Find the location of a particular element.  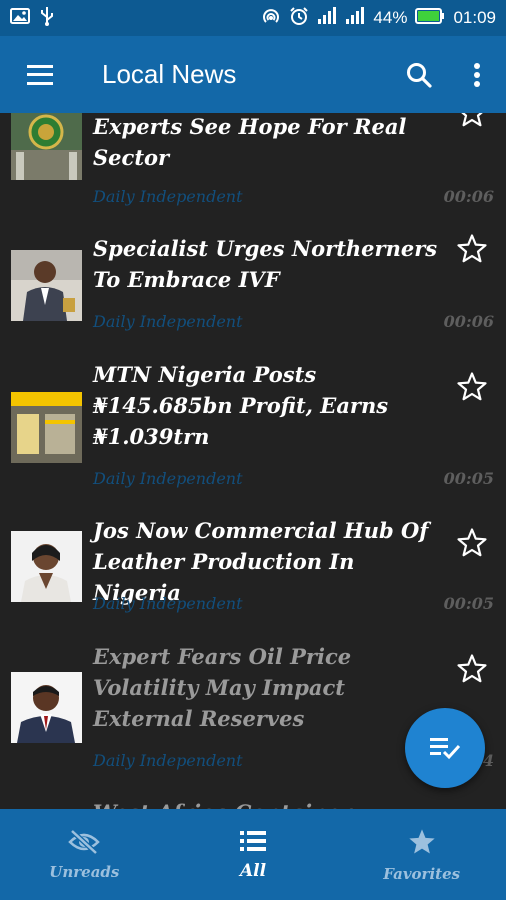

list-item: West Africa Container is located at coordinates (253, 803).